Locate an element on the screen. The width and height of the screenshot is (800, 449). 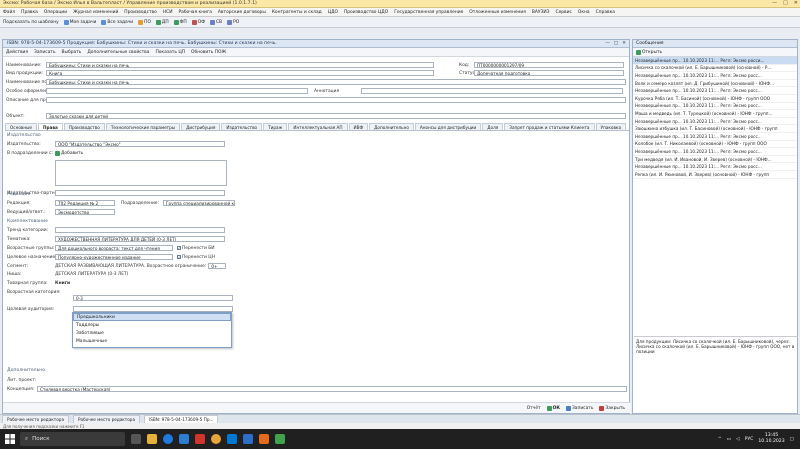
actions-menu: Действия is located at coordinates (17, 52).